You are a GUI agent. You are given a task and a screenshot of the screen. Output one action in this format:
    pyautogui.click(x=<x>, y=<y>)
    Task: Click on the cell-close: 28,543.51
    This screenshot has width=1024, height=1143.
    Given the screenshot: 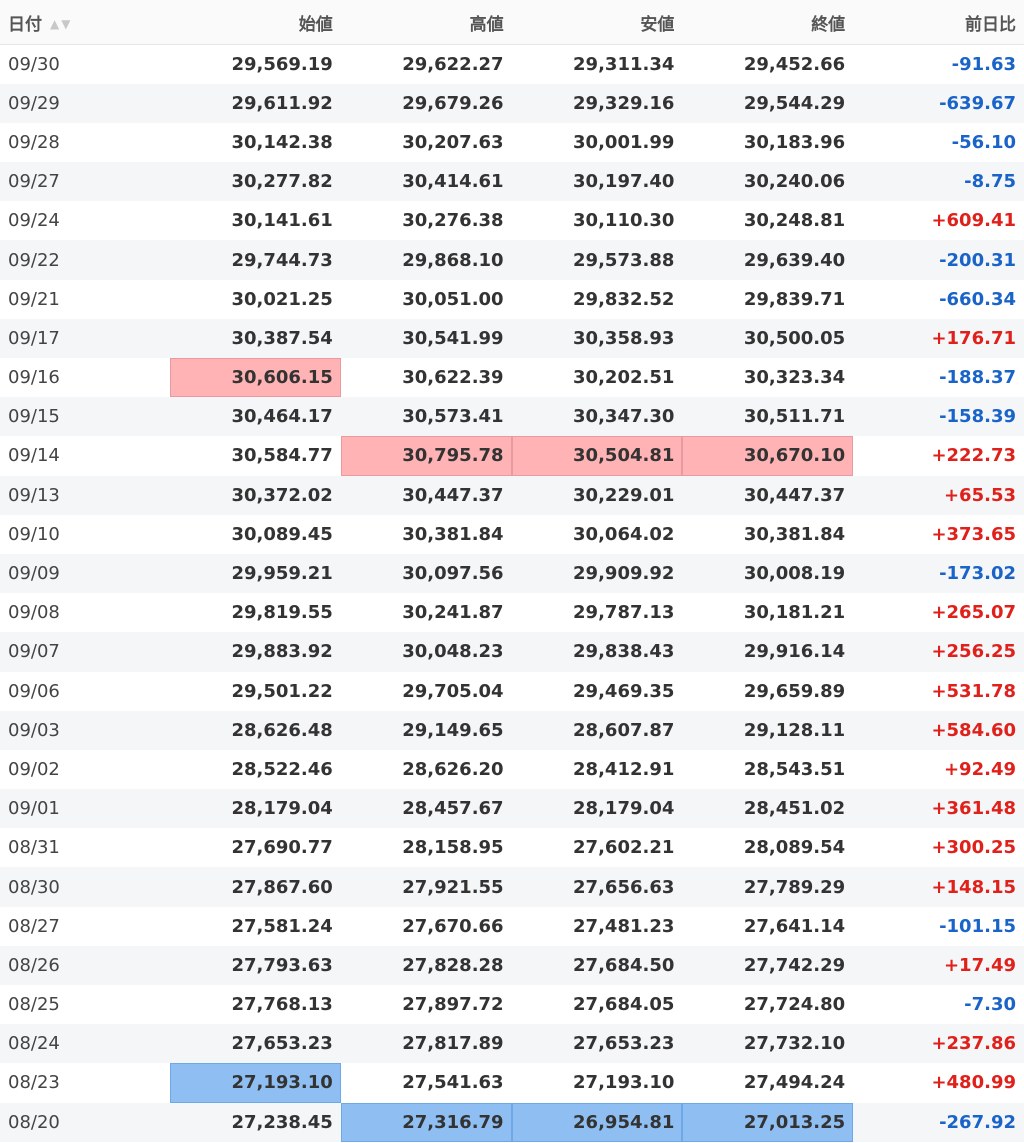 What is the action you would take?
    pyautogui.click(x=794, y=769)
    